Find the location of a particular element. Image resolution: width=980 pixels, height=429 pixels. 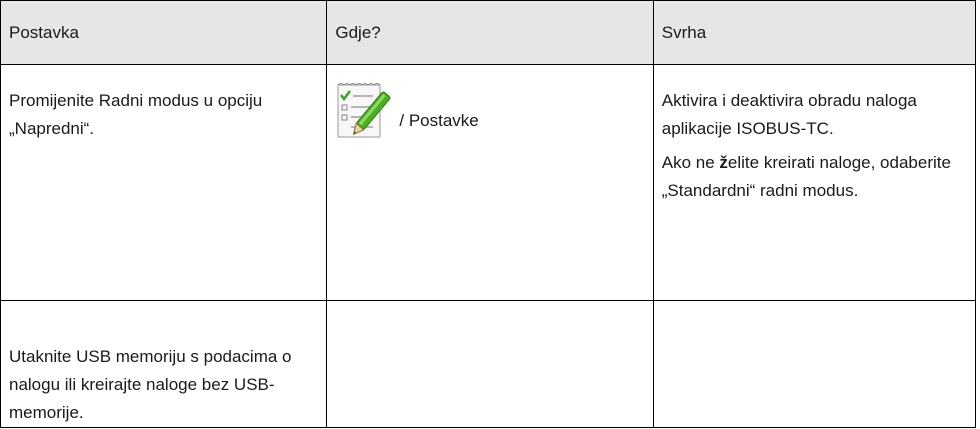

cell-purpose is located at coordinates (814, 364).